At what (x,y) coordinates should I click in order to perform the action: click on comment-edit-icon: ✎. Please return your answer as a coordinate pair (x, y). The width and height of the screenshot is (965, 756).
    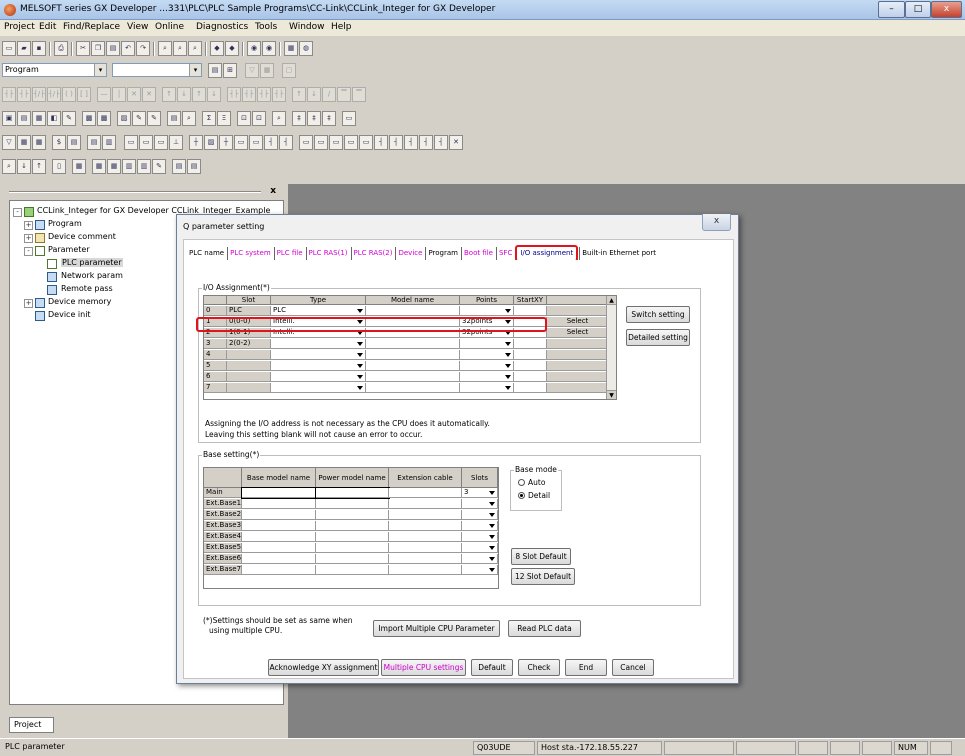
    Looking at the image, I should click on (139, 118).